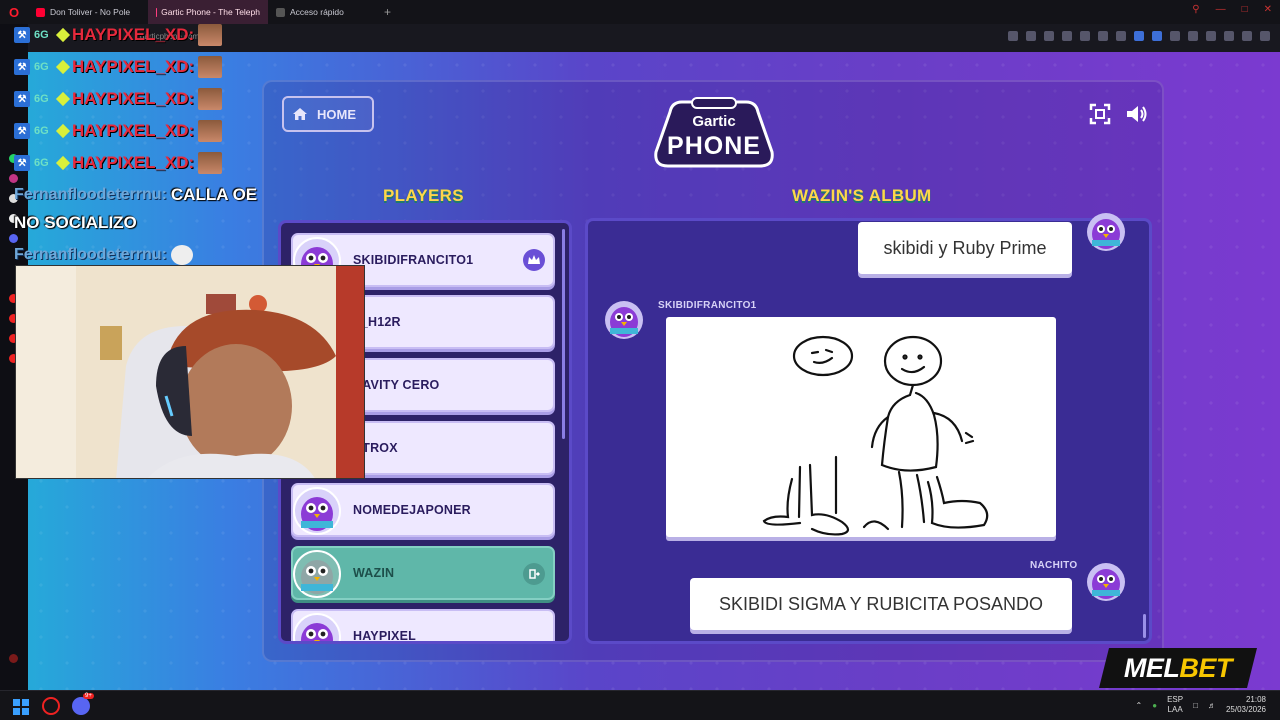 The image size is (1280, 720). I want to click on wallet-icon, so click(1175, 36).